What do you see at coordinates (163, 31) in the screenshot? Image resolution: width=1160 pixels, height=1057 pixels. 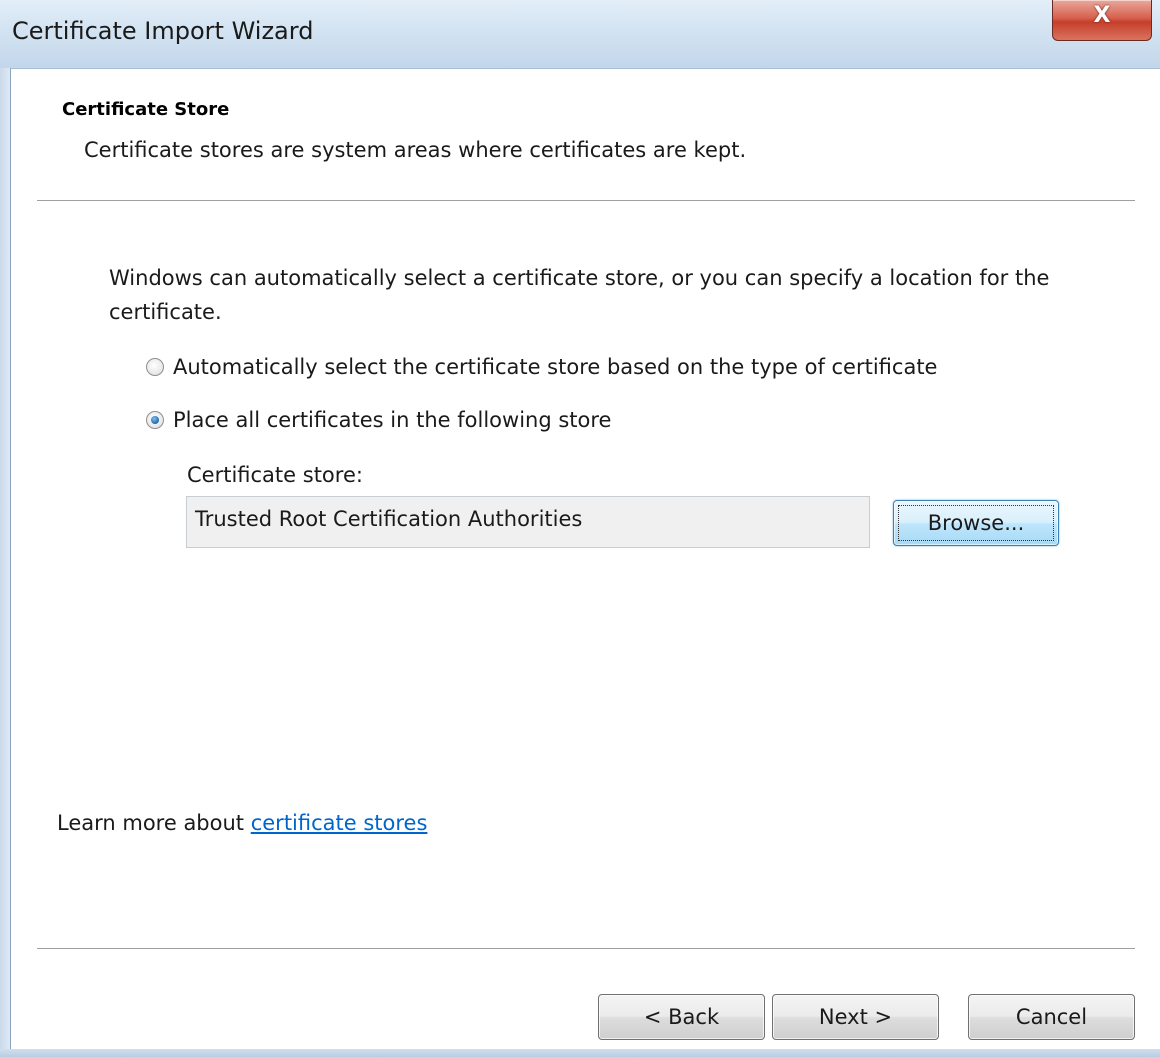 I see `window-title: Certificate Import Wizard` at bounding box center [163, 31].